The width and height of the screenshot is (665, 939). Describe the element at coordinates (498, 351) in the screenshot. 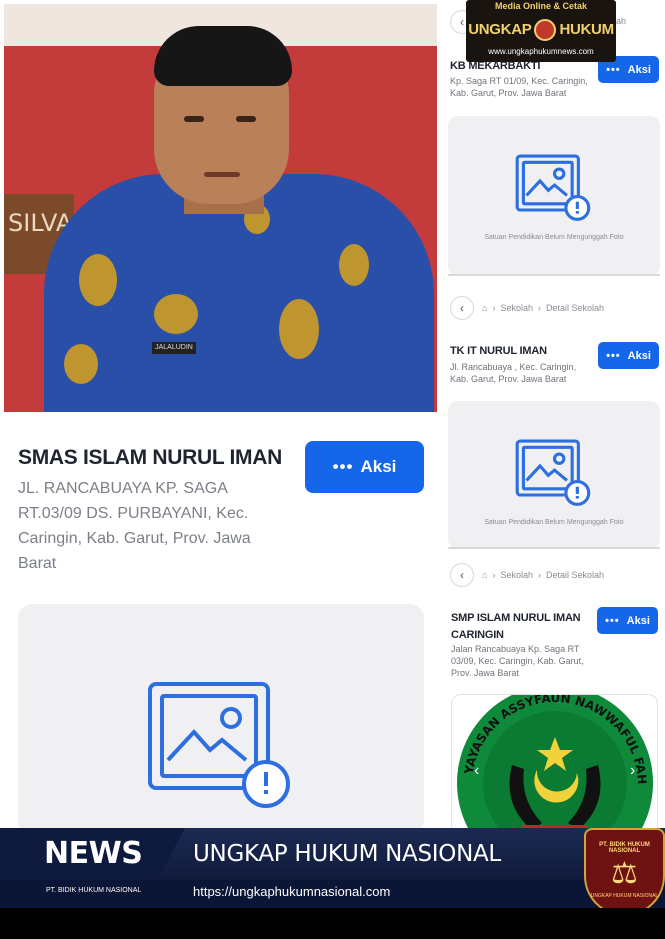

I see `school-title: TK IT NURUL IMAN` at that location.